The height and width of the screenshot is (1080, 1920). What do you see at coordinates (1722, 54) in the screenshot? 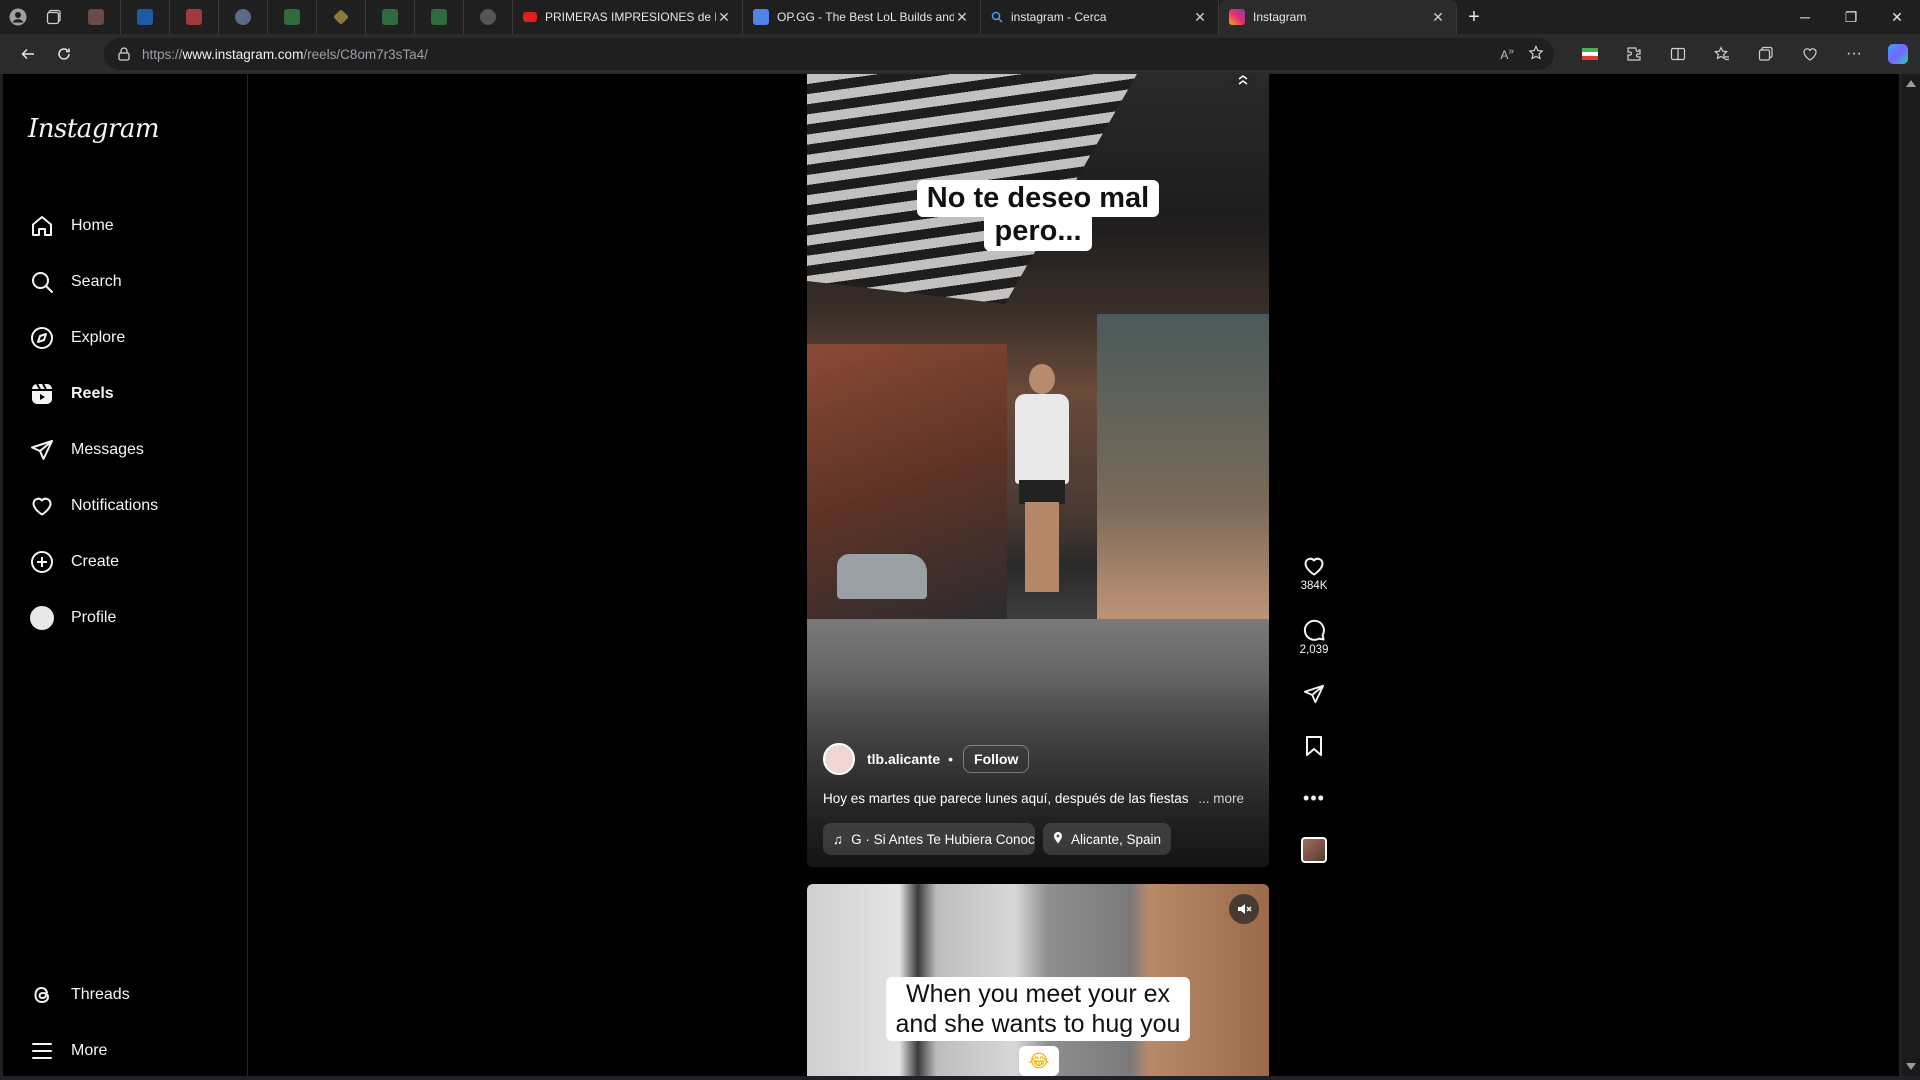
I see `favorites-icon` at bounding box center [1722, 54].